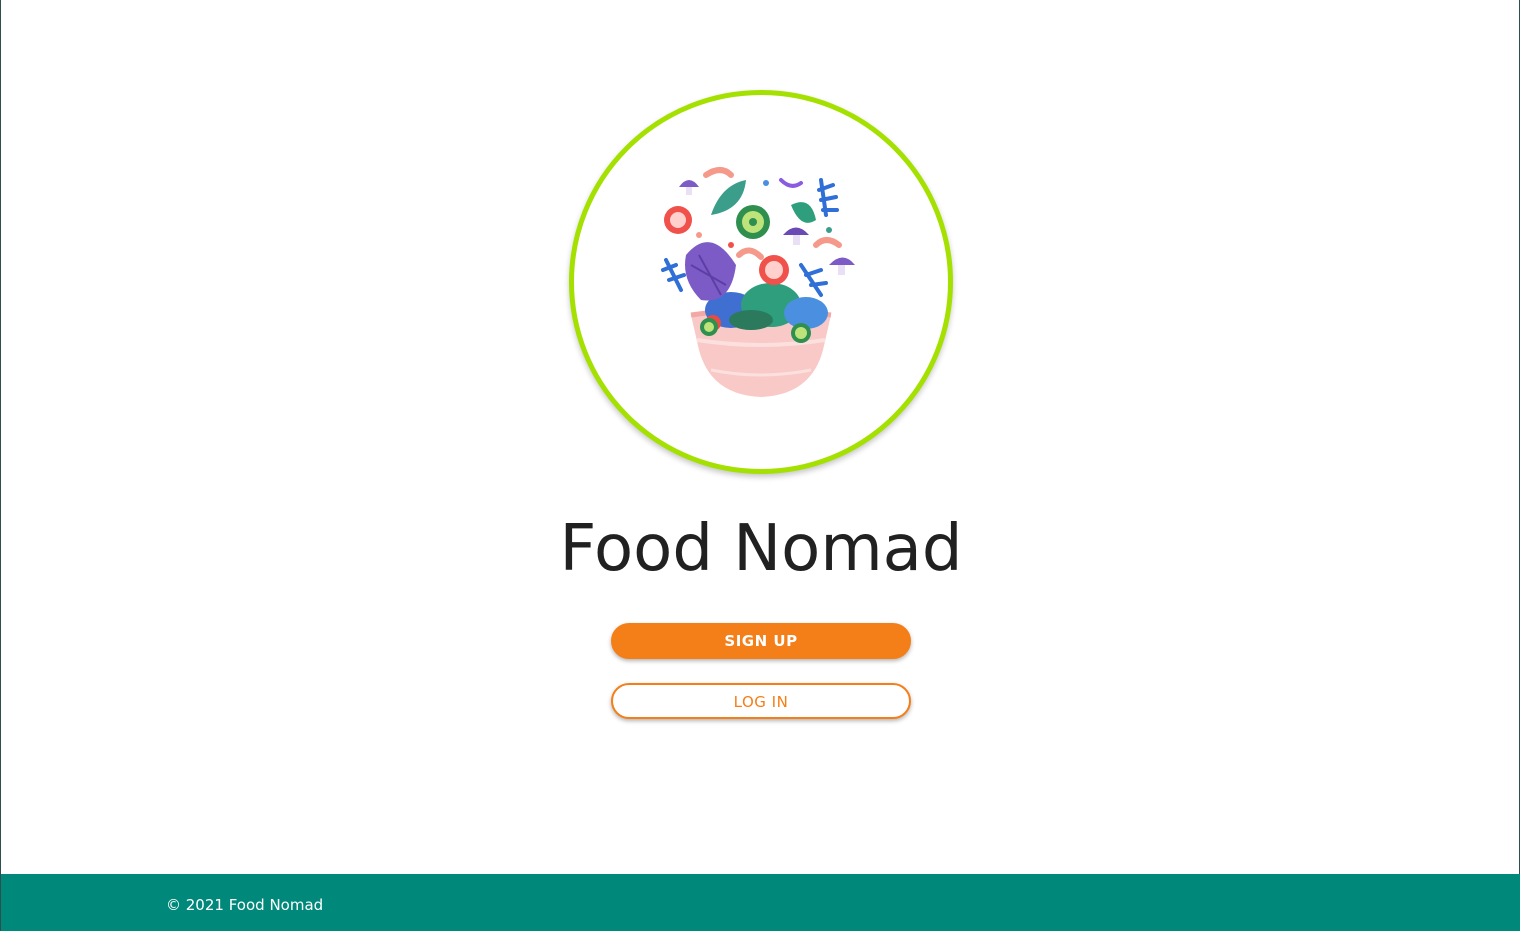 This screenshot has width=1520, height=931. What do you see at coordinates (760, 902) in the screenshot?
I see `footer: © 2021 Food Nomad` at bounding box center [760, 902].